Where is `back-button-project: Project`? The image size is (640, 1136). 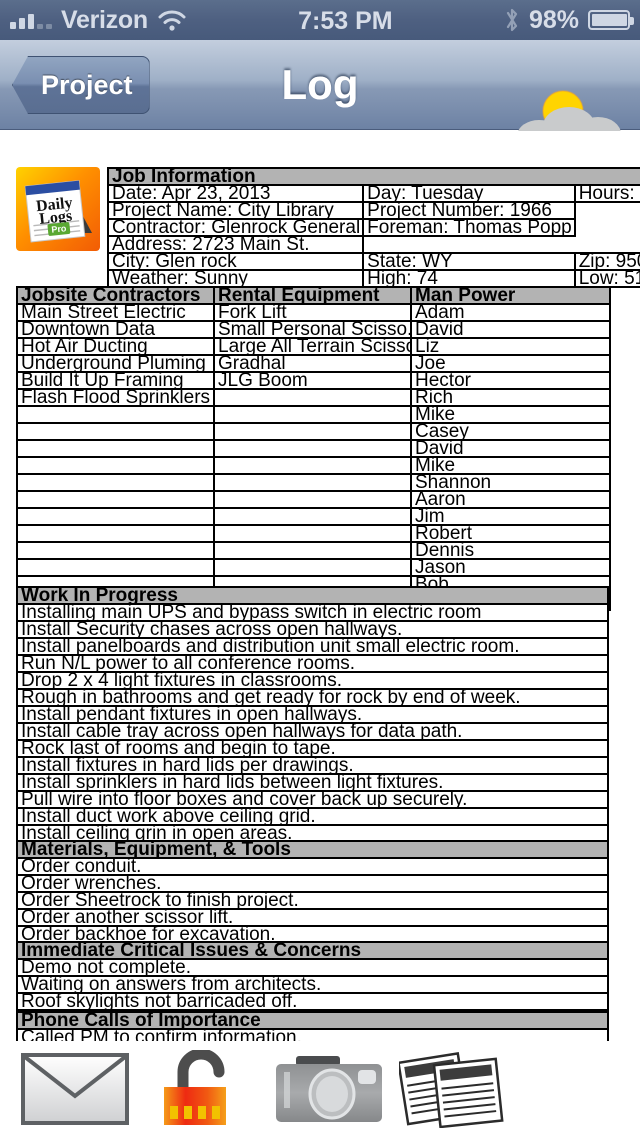
back-button-project: Project is located at coordinates (81, 85).